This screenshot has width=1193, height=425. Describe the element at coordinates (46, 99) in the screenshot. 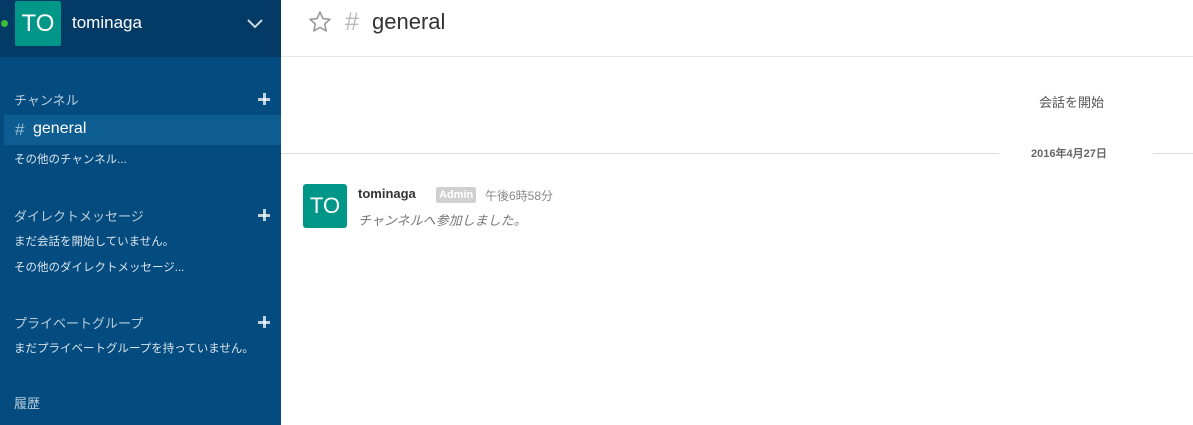

I see `channels-section-title: チャンネル` at that location.